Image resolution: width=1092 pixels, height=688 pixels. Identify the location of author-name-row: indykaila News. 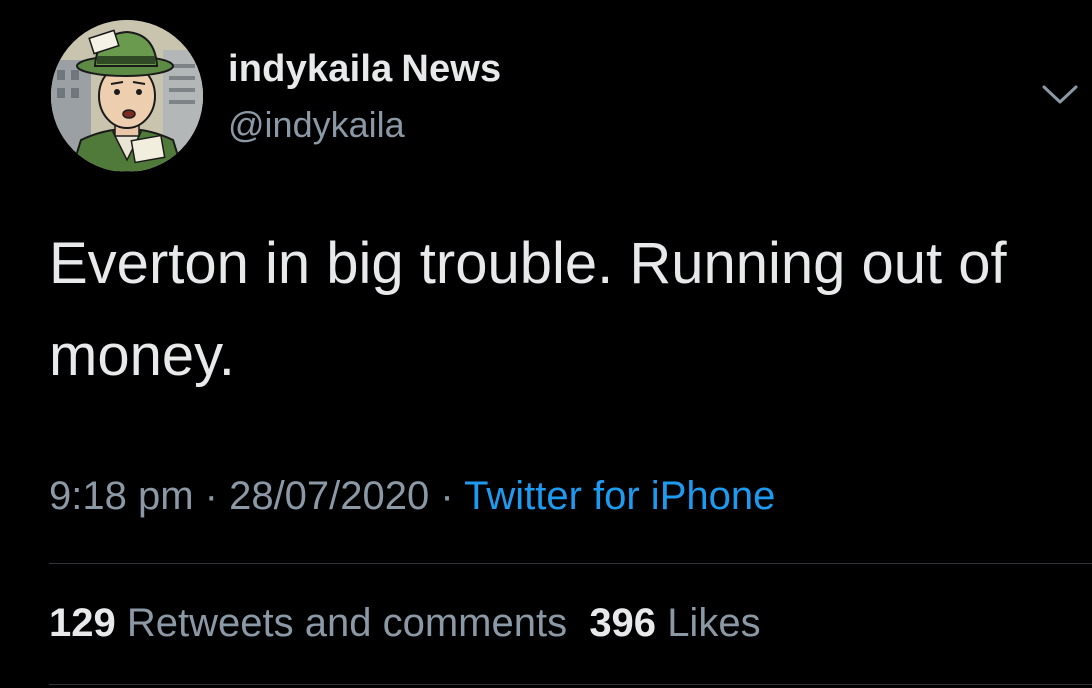
(364, 71).